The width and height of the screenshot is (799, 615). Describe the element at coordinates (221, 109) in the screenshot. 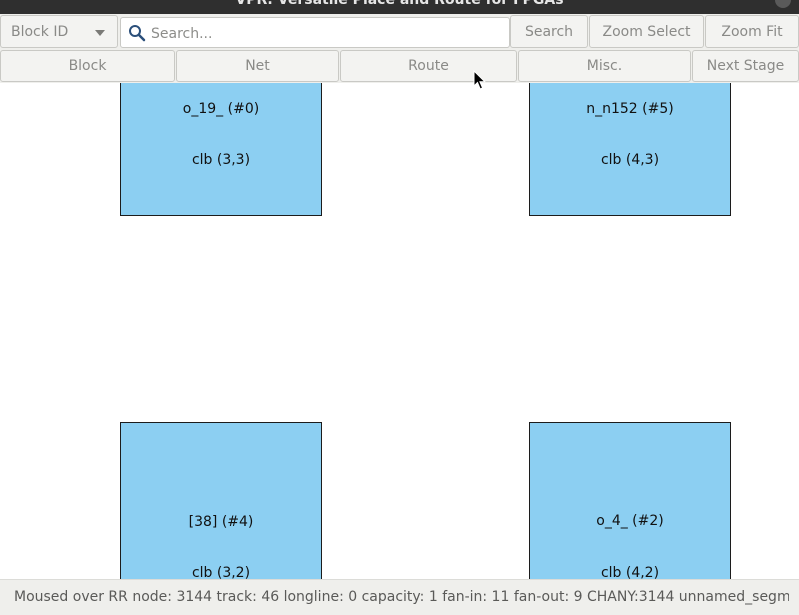

I see `block-name: o_19_ (#0)` at that location.